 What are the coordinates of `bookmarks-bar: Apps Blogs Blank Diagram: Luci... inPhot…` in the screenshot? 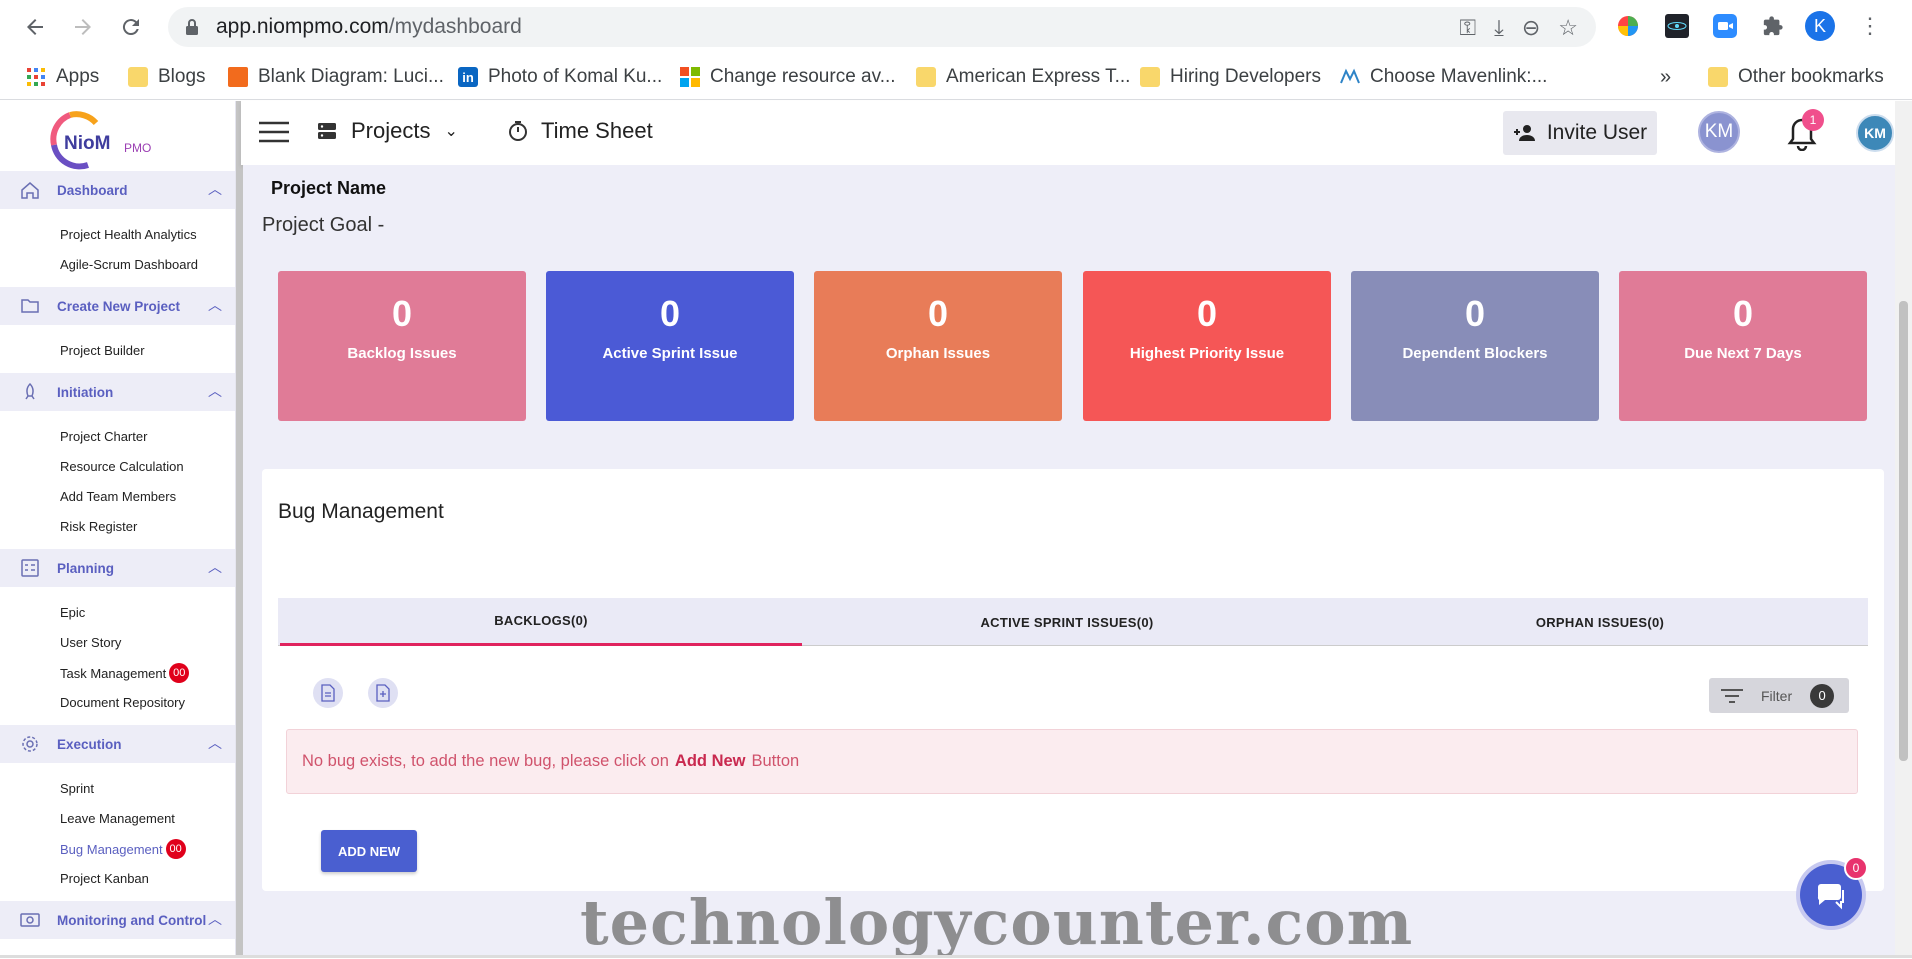 It's located at (956, 77).